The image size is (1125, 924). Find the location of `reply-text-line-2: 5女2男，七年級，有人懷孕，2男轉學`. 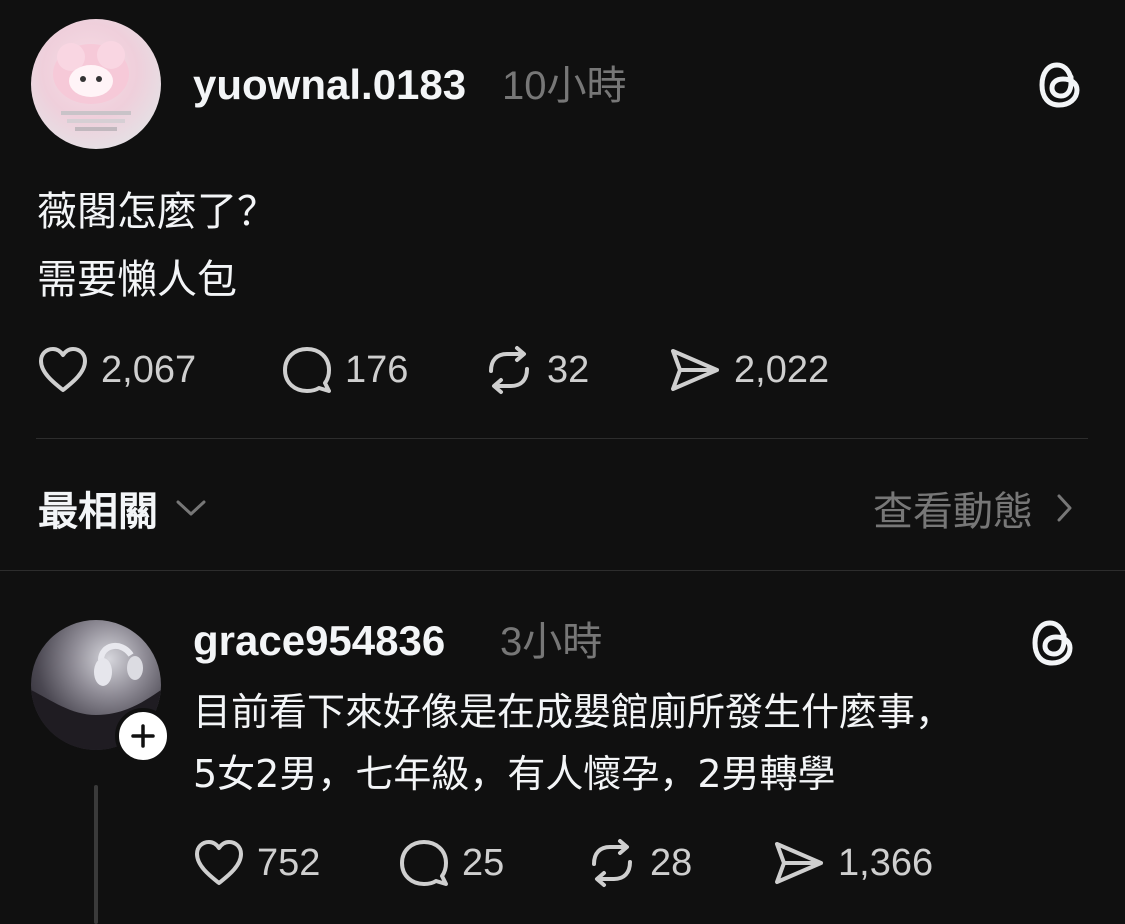

reply-text-line-2: 5女2男，七年級，有人懷孕，2男轉學 is located at coordinates (514, 774).